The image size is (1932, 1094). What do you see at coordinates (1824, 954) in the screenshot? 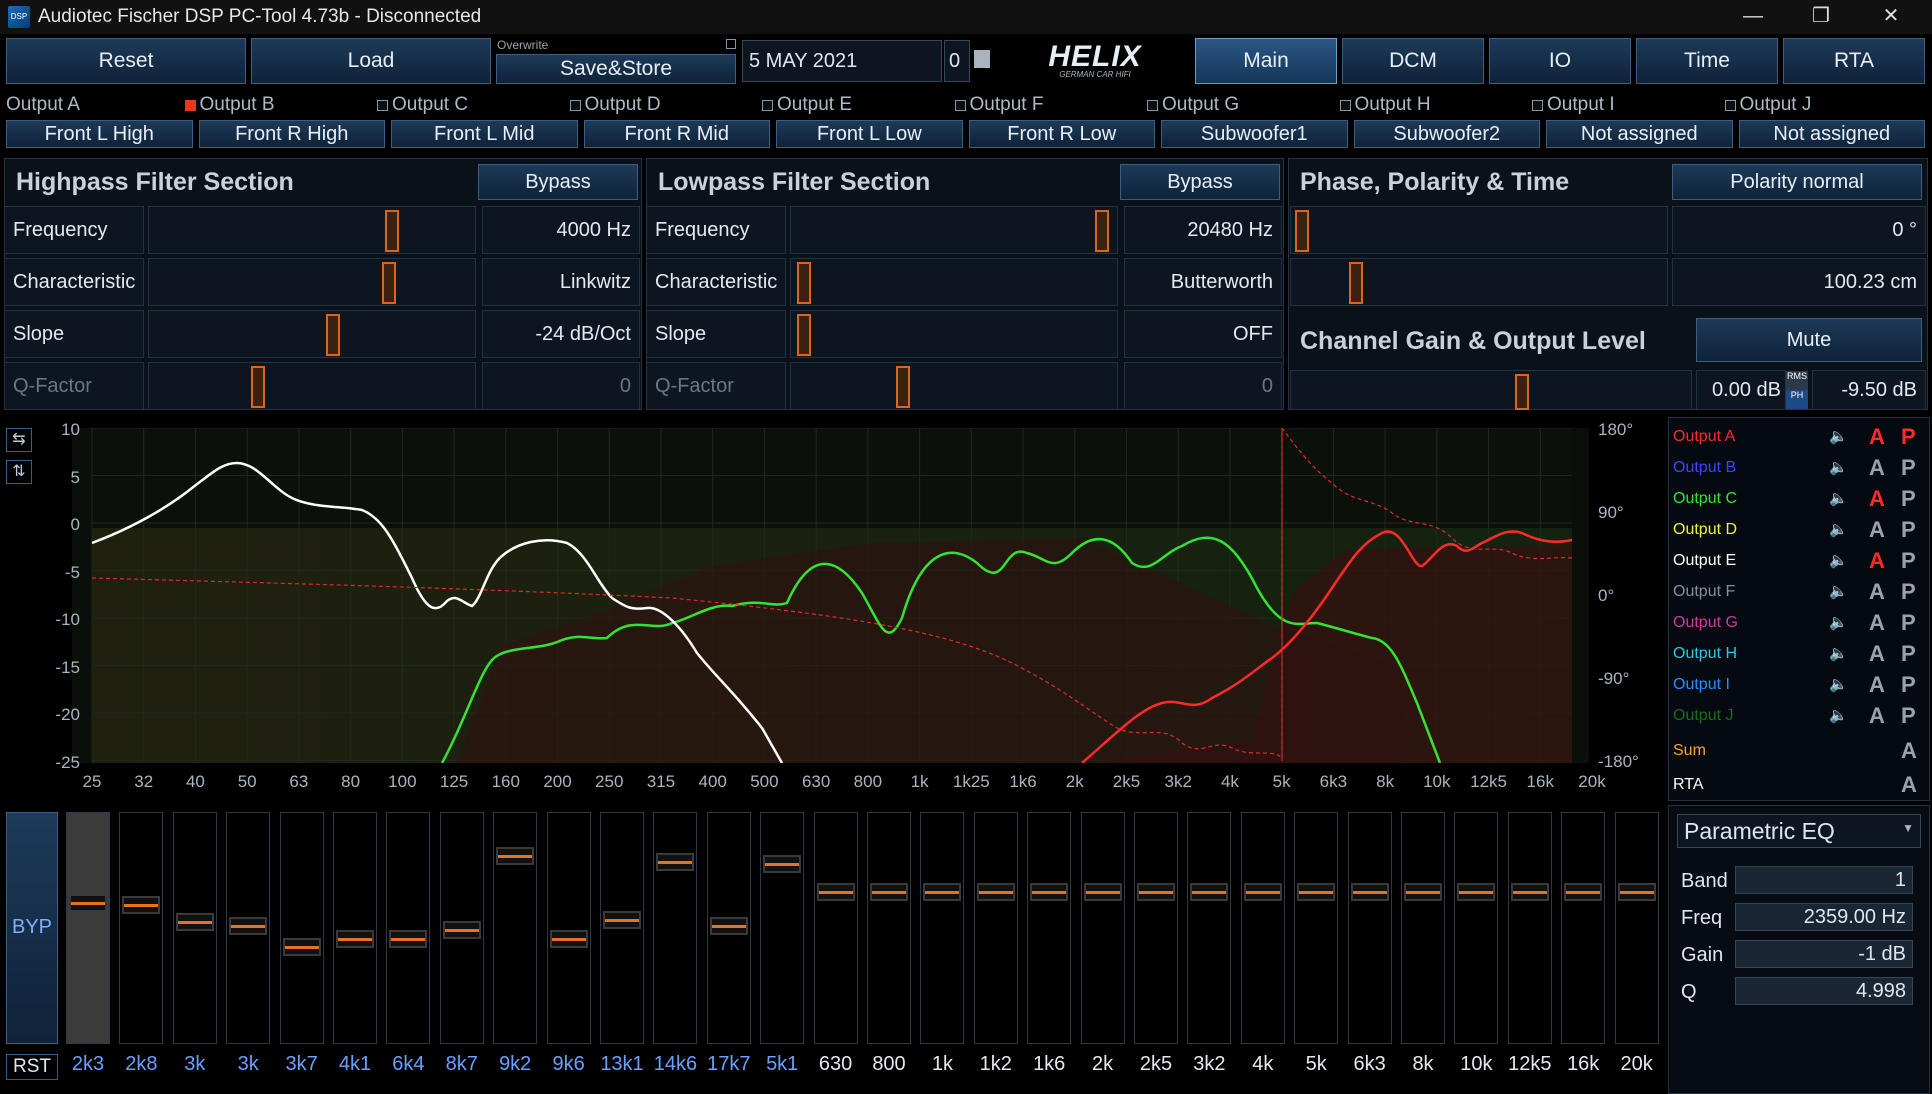
I see `peq-gain-field: -1 dB` at bounding box center [1824, 954].